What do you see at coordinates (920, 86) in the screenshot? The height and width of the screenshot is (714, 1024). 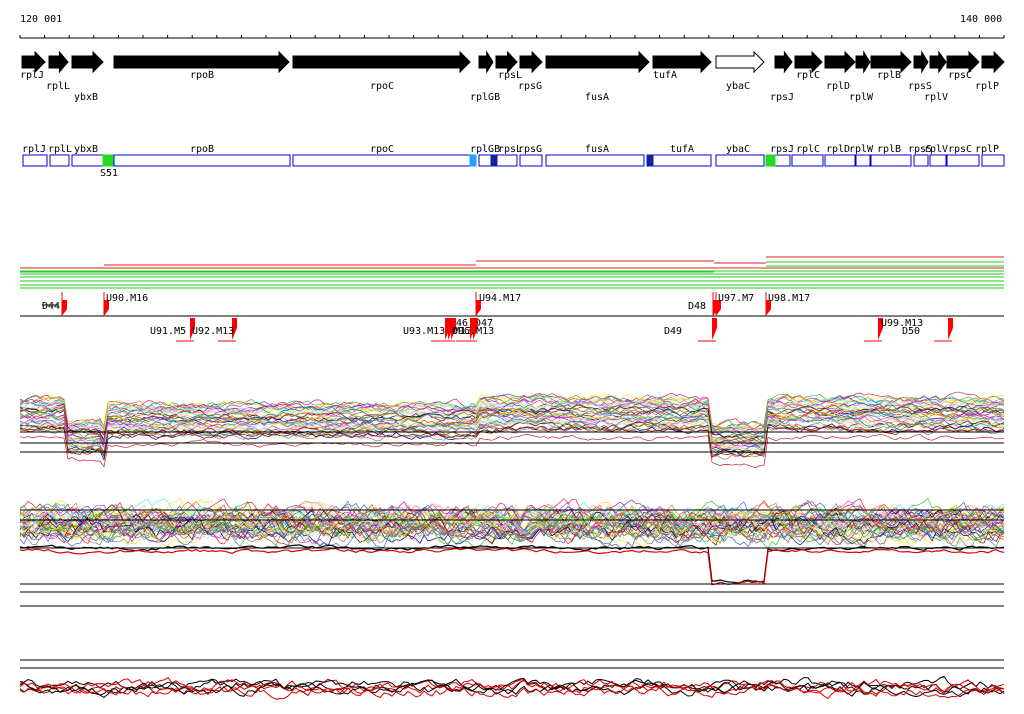 I see `gene-label: rpsS` at bounding box center [920, 86].